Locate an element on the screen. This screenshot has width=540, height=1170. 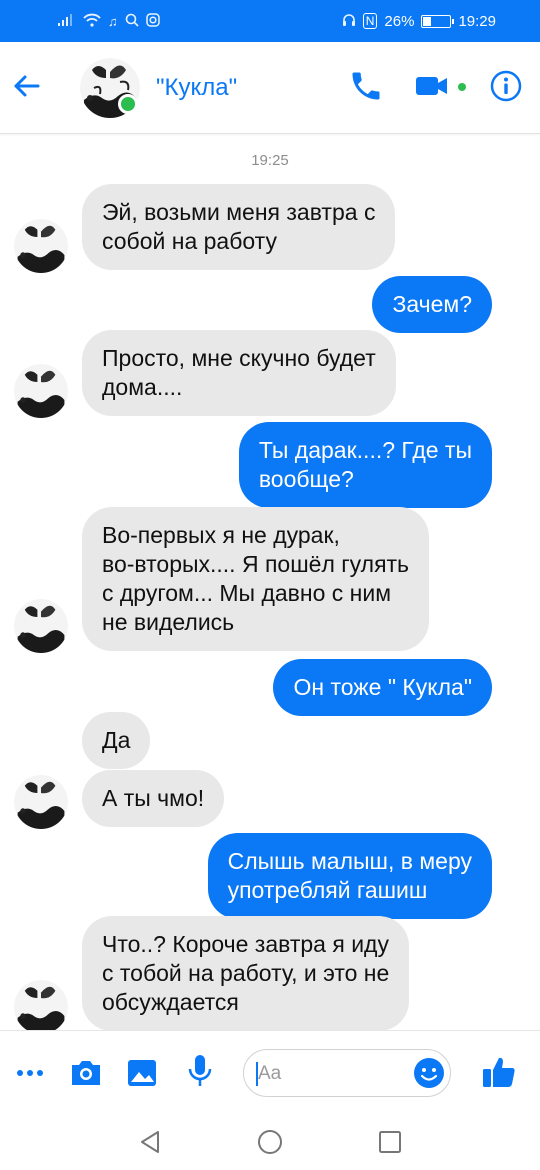
nav-recents-icon is located at coordinates (390, 1142).